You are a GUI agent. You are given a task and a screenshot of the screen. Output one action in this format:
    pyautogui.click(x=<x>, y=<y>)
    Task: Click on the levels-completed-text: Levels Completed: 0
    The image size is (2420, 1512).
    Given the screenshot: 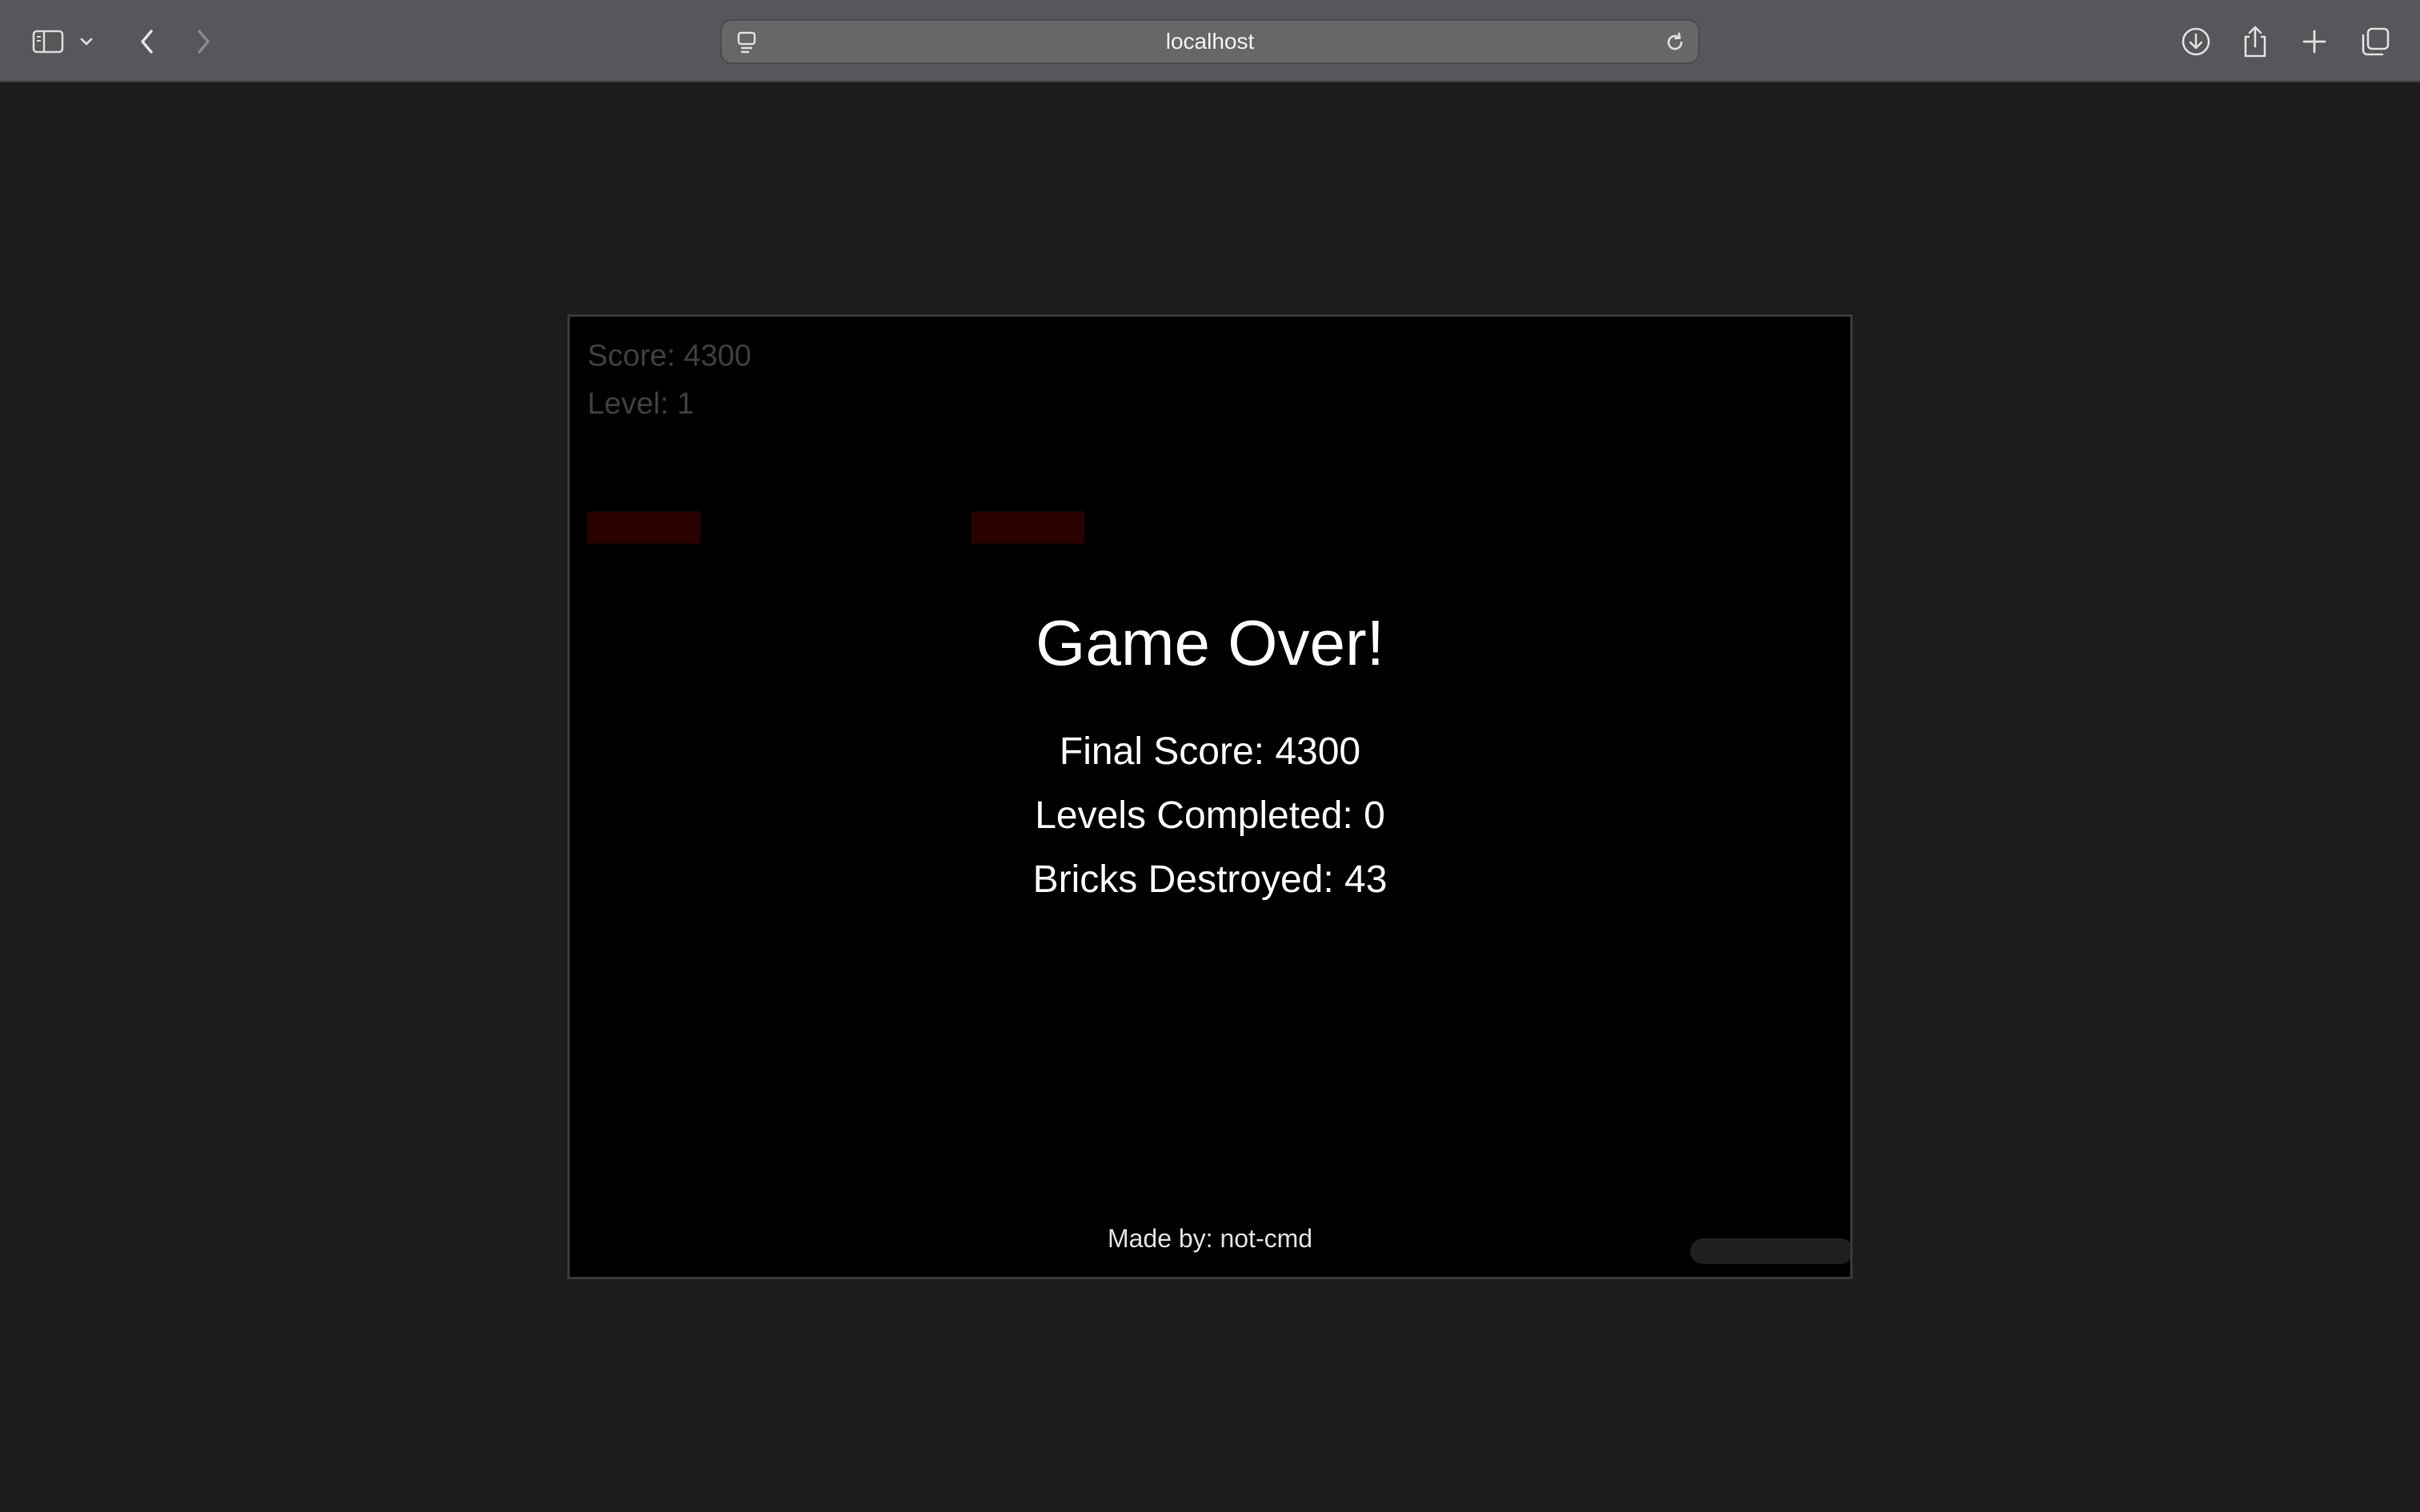 What is the action you would take?
    pyautogui.click(x=1210, y=815)
    